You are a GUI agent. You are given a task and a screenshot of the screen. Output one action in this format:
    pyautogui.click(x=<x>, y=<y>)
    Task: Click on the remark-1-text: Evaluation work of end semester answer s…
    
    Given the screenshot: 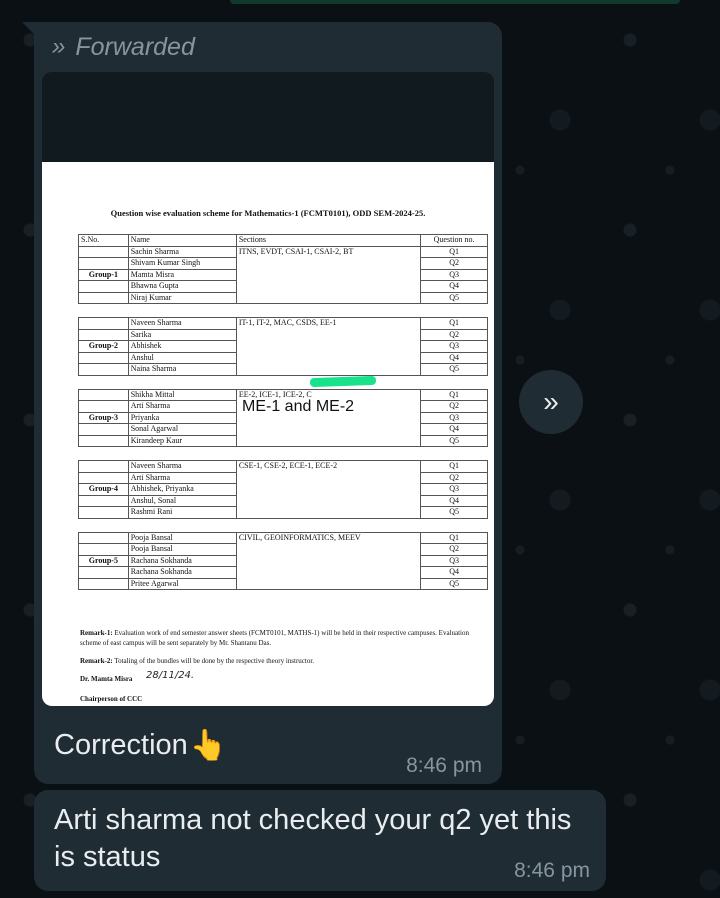 What is the action you would take?
    pyautogui.click(x=274, y=638)
    